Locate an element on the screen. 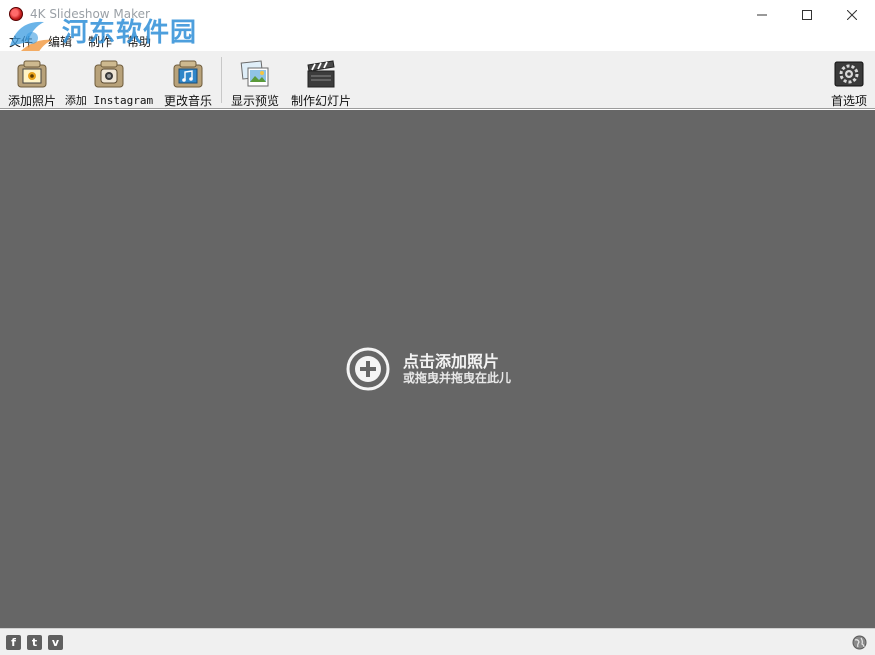  maximize-icon is located at coordinates (807, 15).